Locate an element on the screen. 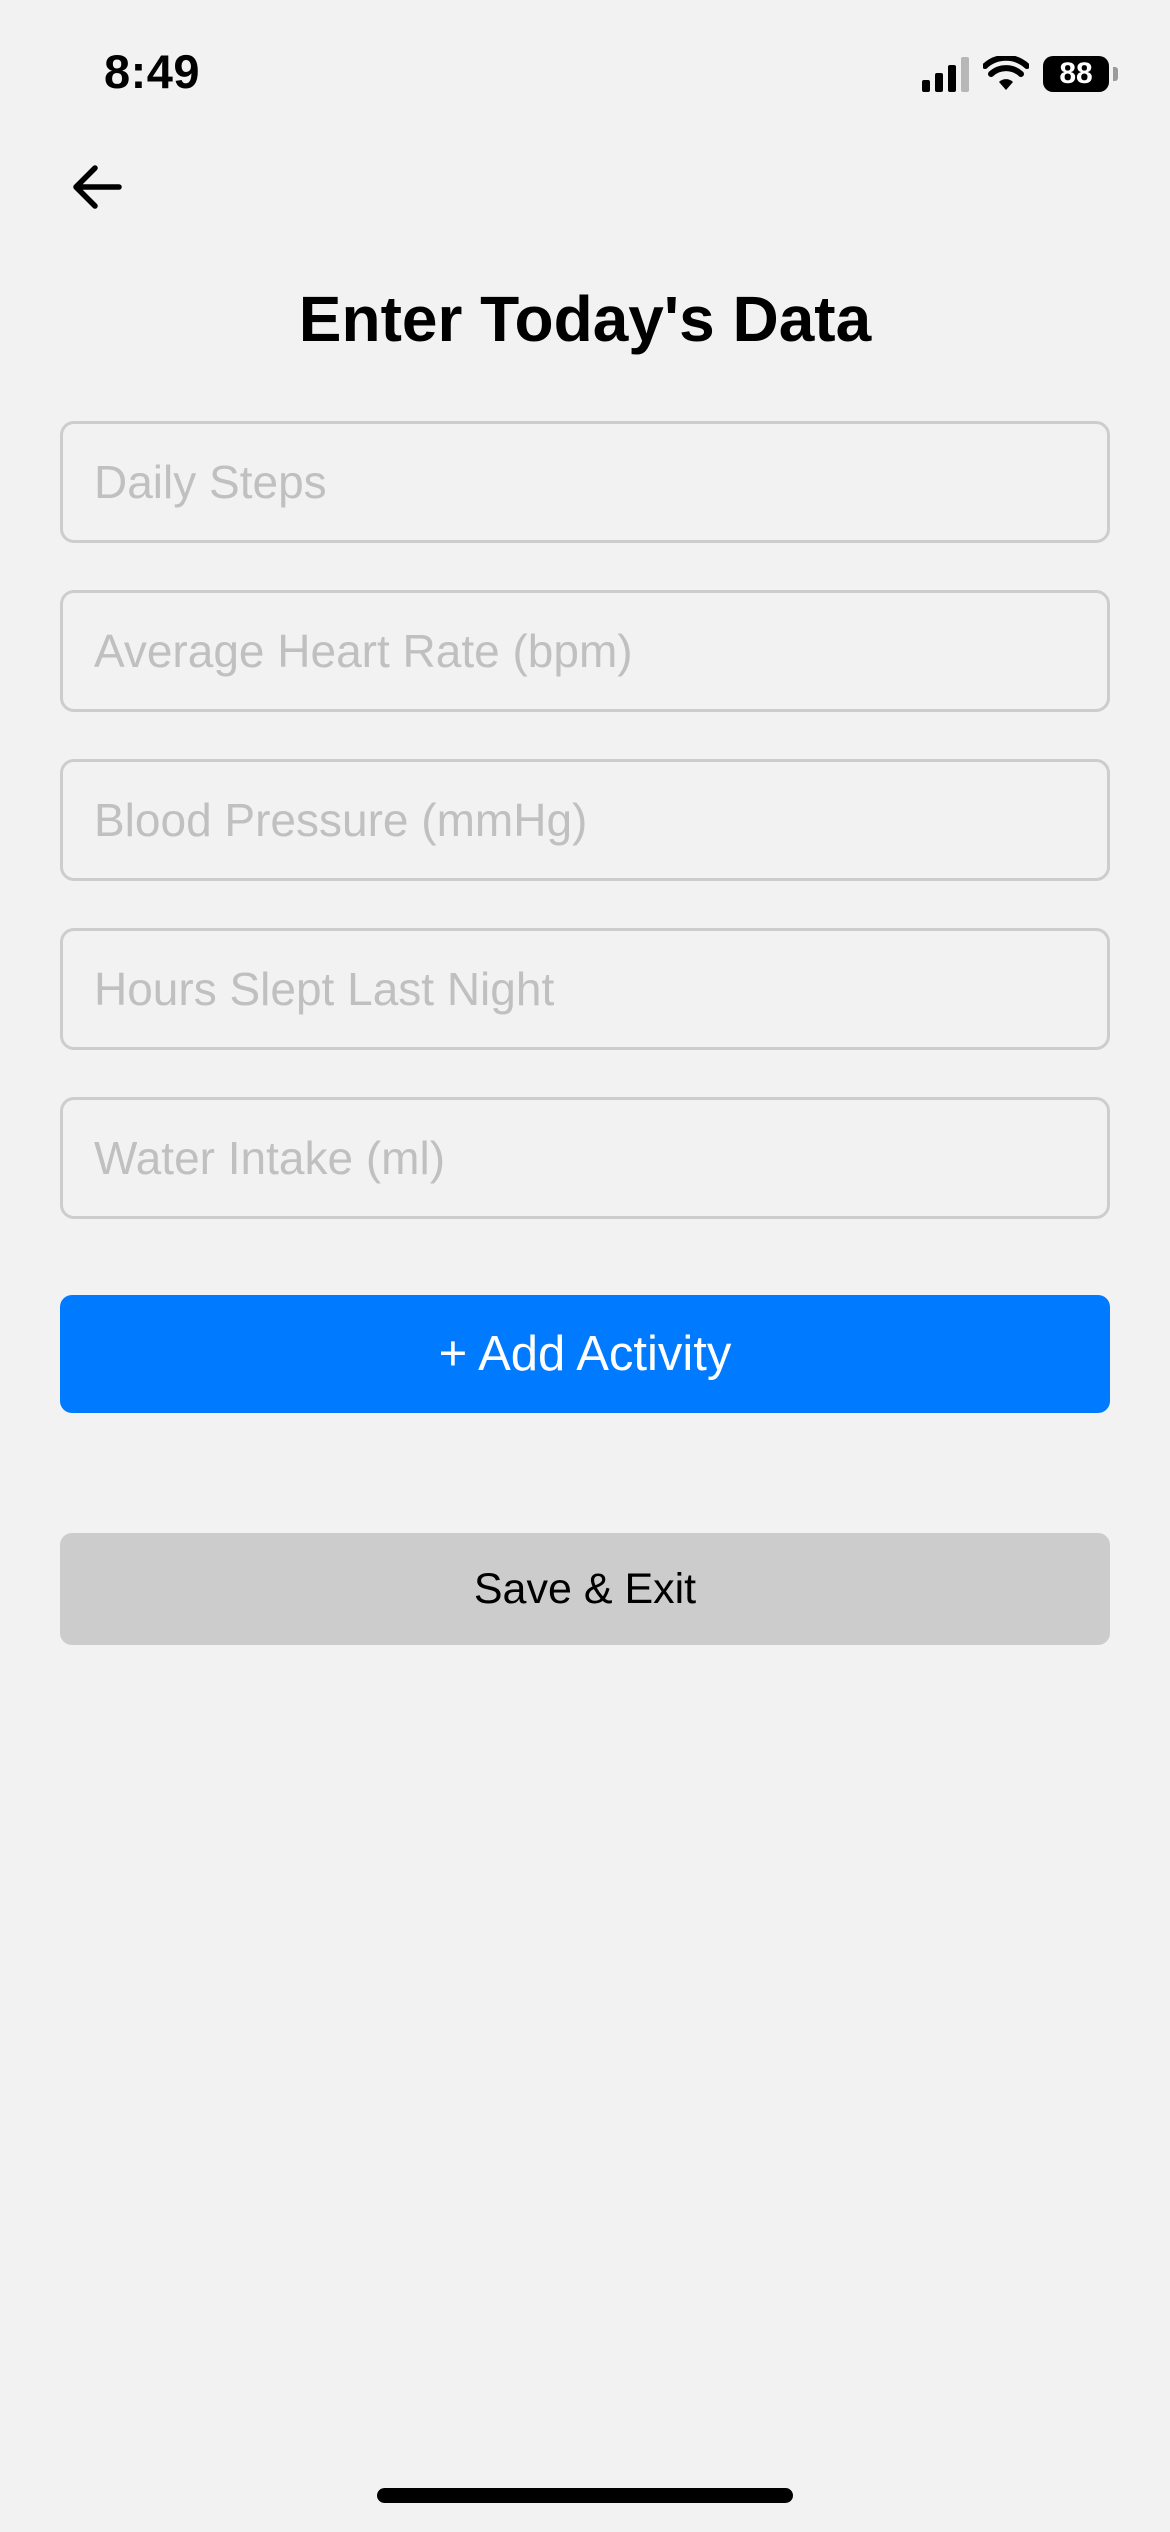 Image resolution: width=1170 pixels, height=2532 pixels. average-heart-rate-input is located at coordinates (585, 651).